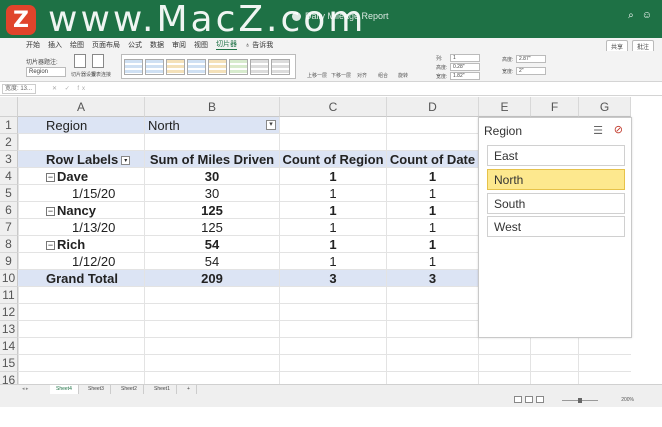  What do you see at coordinates (598, 130) in the screenshot?
I see `multi-select-icon: ☰` at bounding box center [598, 130].